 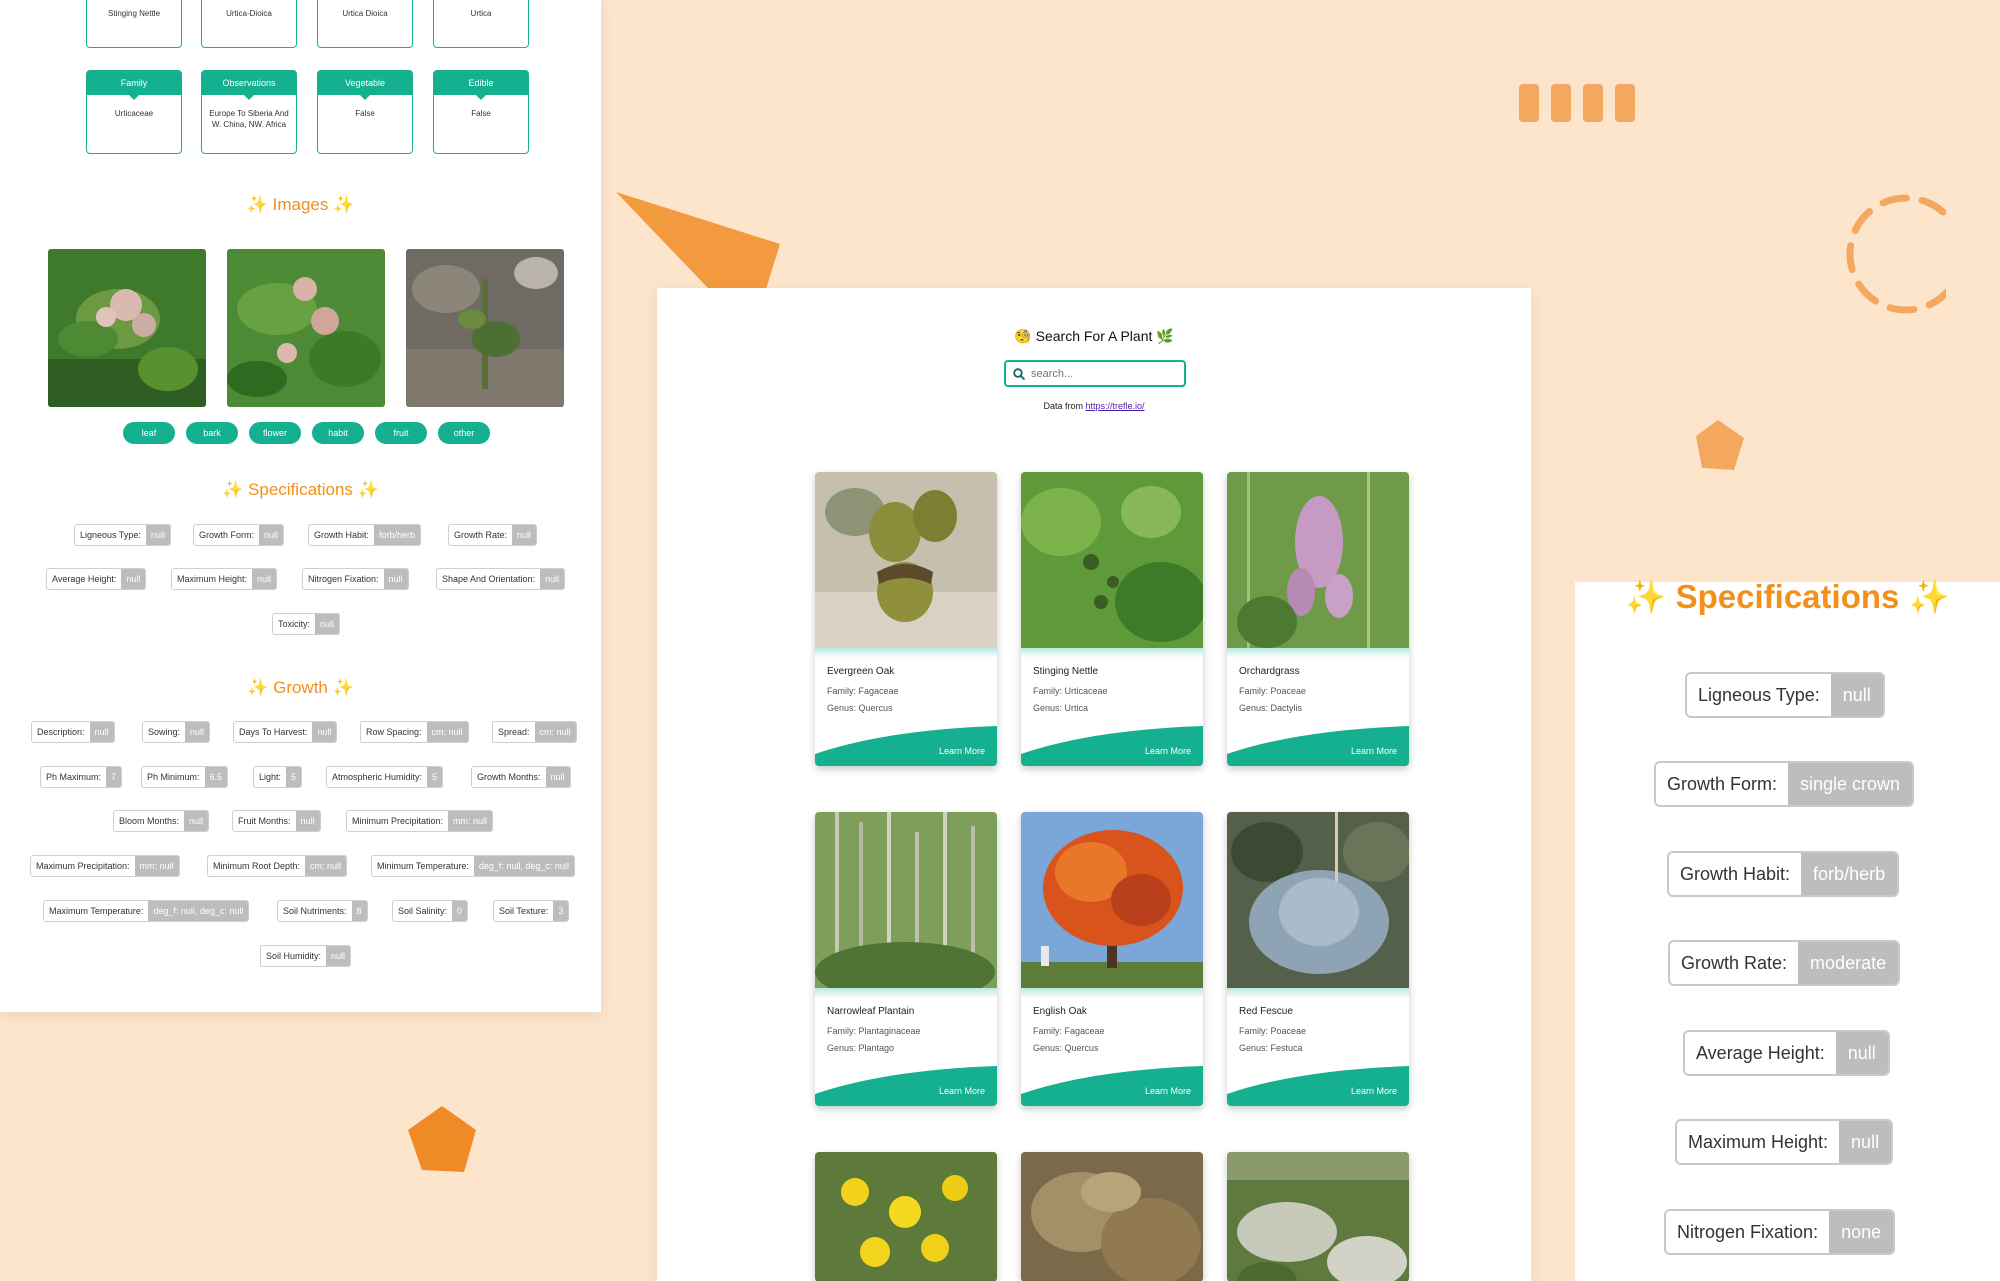 What do you see at coordinates (861, 1048) in the screenshot?
I see `plant-genus: Genus: Plantago` at bounding box center [861, 1048].